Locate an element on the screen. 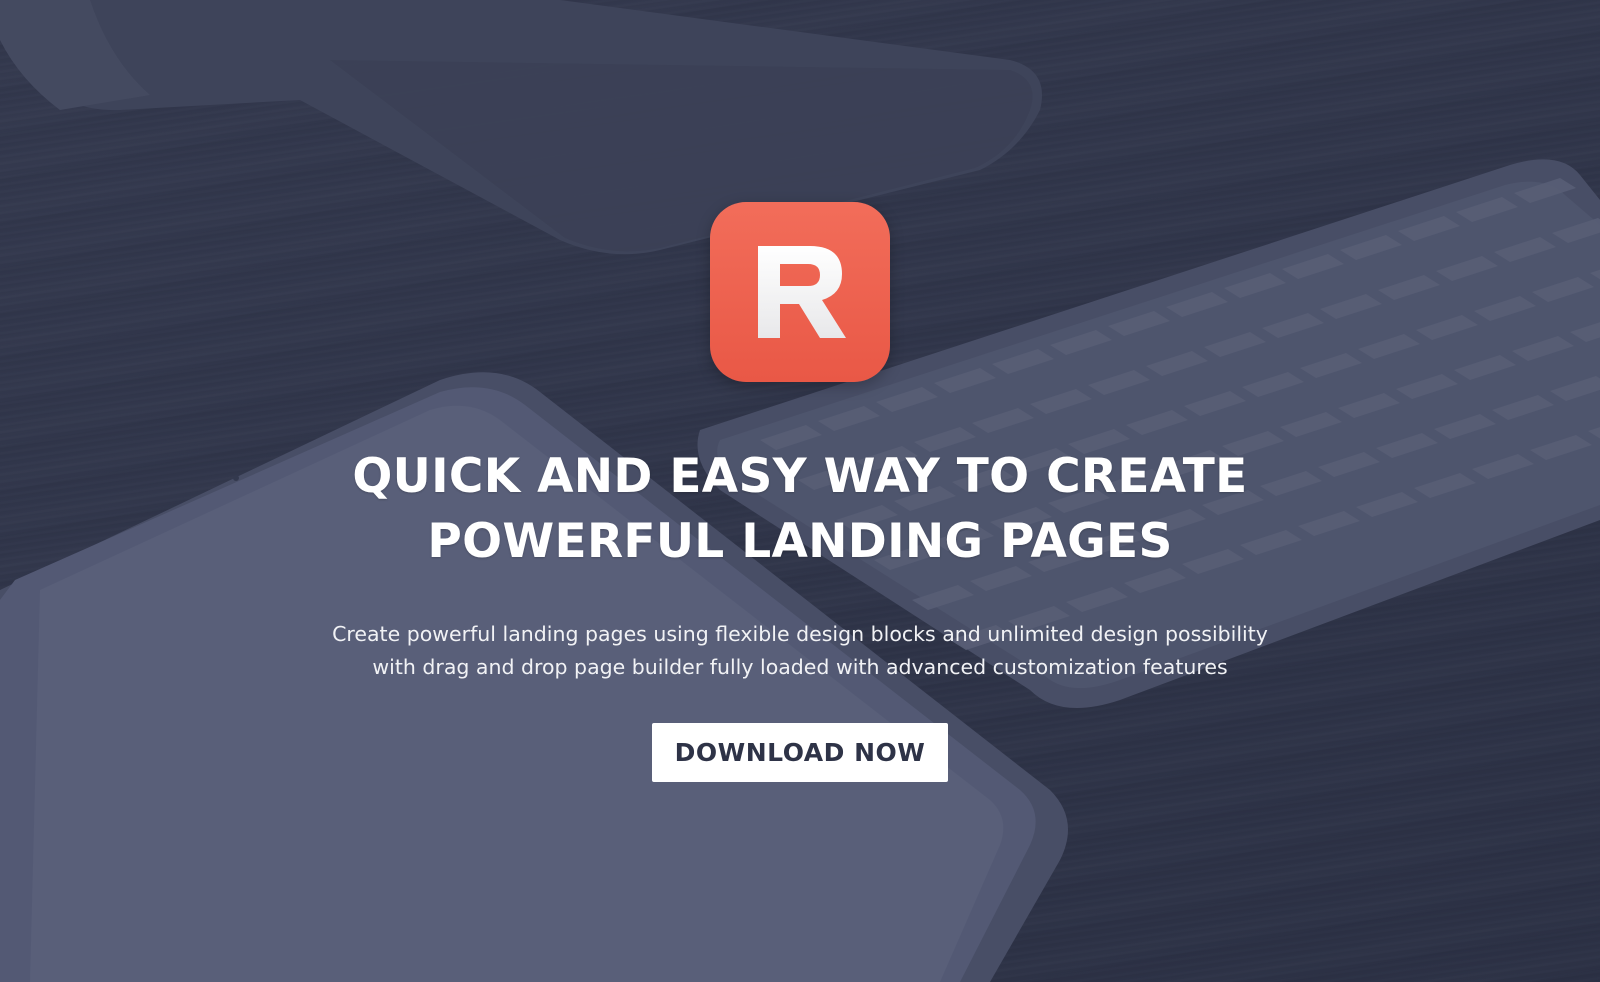 Image resolution: width=1600 pixels, height=982 pixels. app-logo: R is located at coordinates (800, 292).